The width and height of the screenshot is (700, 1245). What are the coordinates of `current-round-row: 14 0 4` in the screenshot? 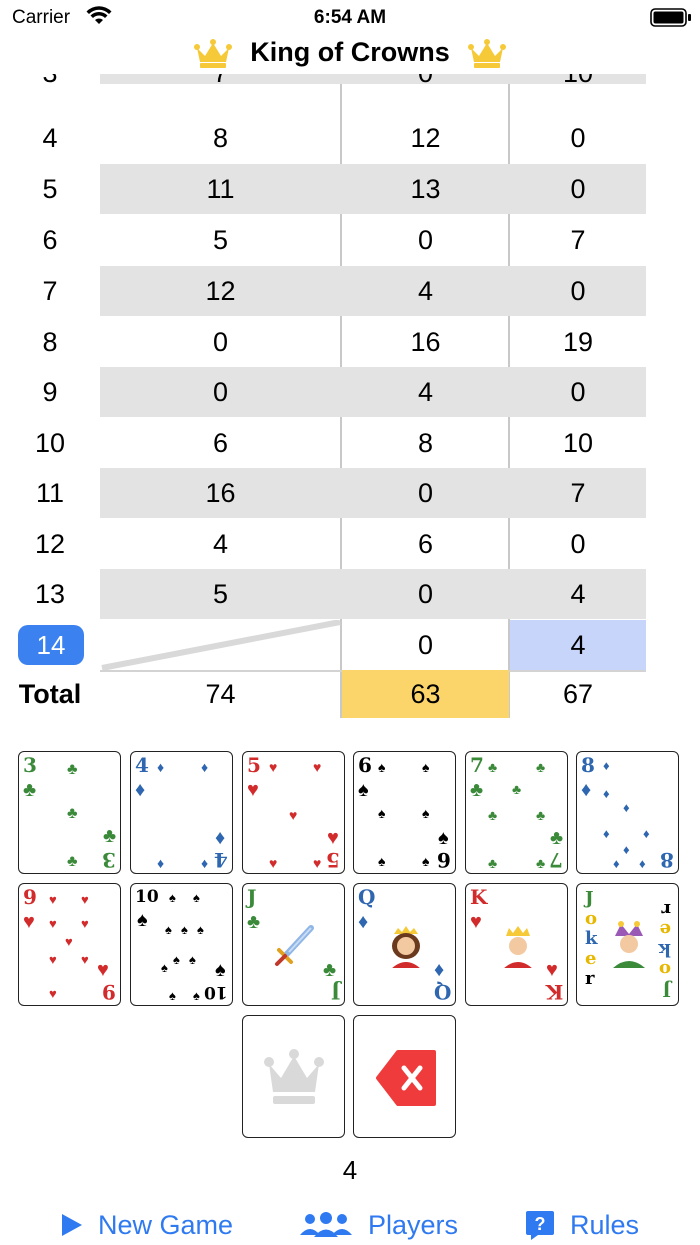 It's located at (350, 645).